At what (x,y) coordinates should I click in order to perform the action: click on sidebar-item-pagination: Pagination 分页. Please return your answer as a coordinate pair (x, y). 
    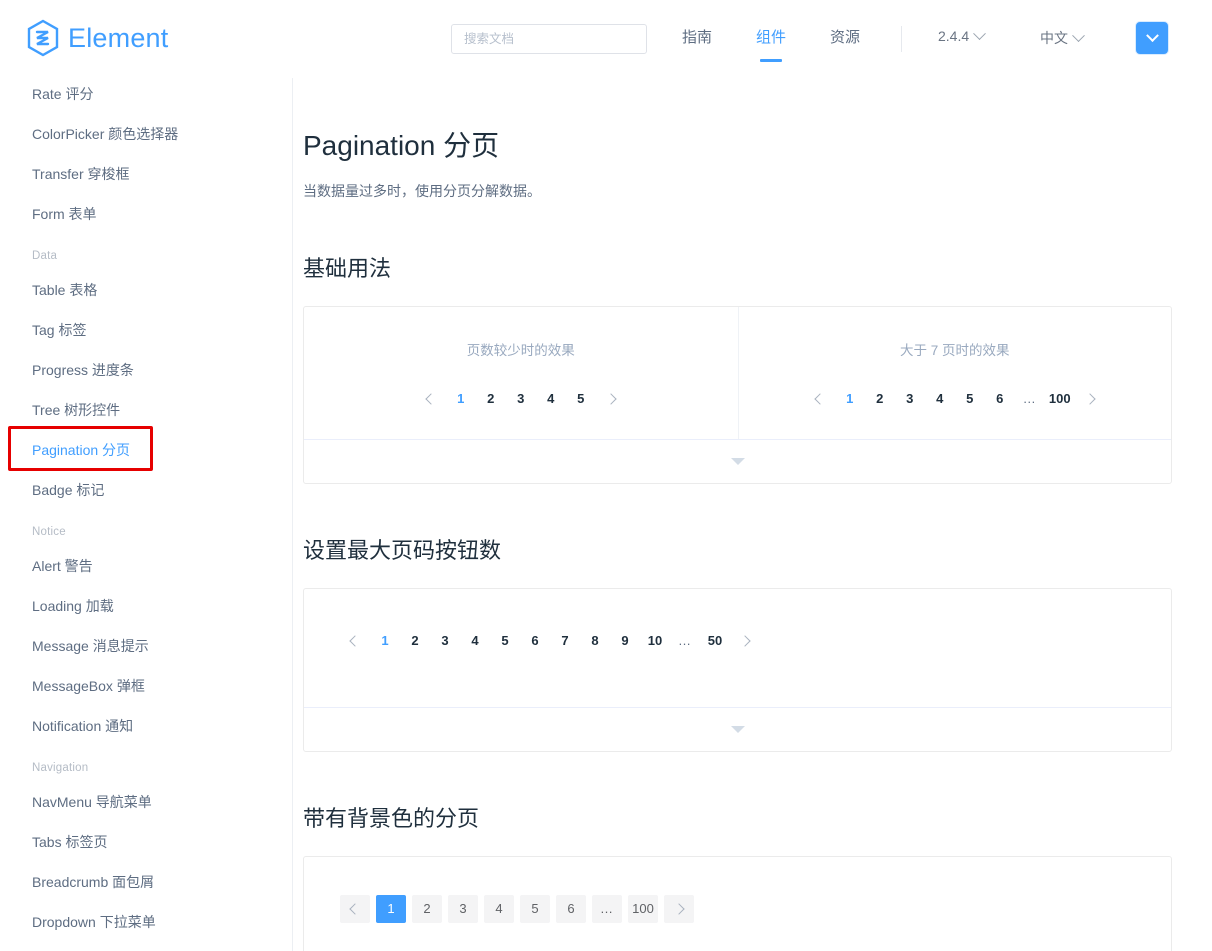
    Looking at the image, I should click on (146, 450).